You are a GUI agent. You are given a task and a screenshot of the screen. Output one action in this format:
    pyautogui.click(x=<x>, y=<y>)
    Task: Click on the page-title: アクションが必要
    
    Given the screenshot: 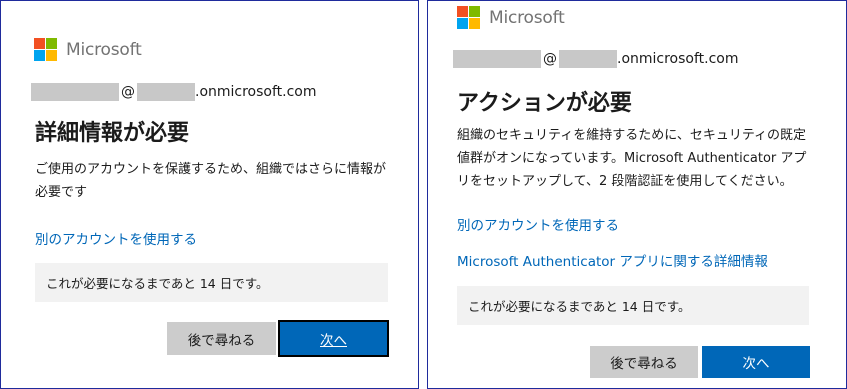 What is the action you would take?
    pyautogui.click(x=544, y=103)
    